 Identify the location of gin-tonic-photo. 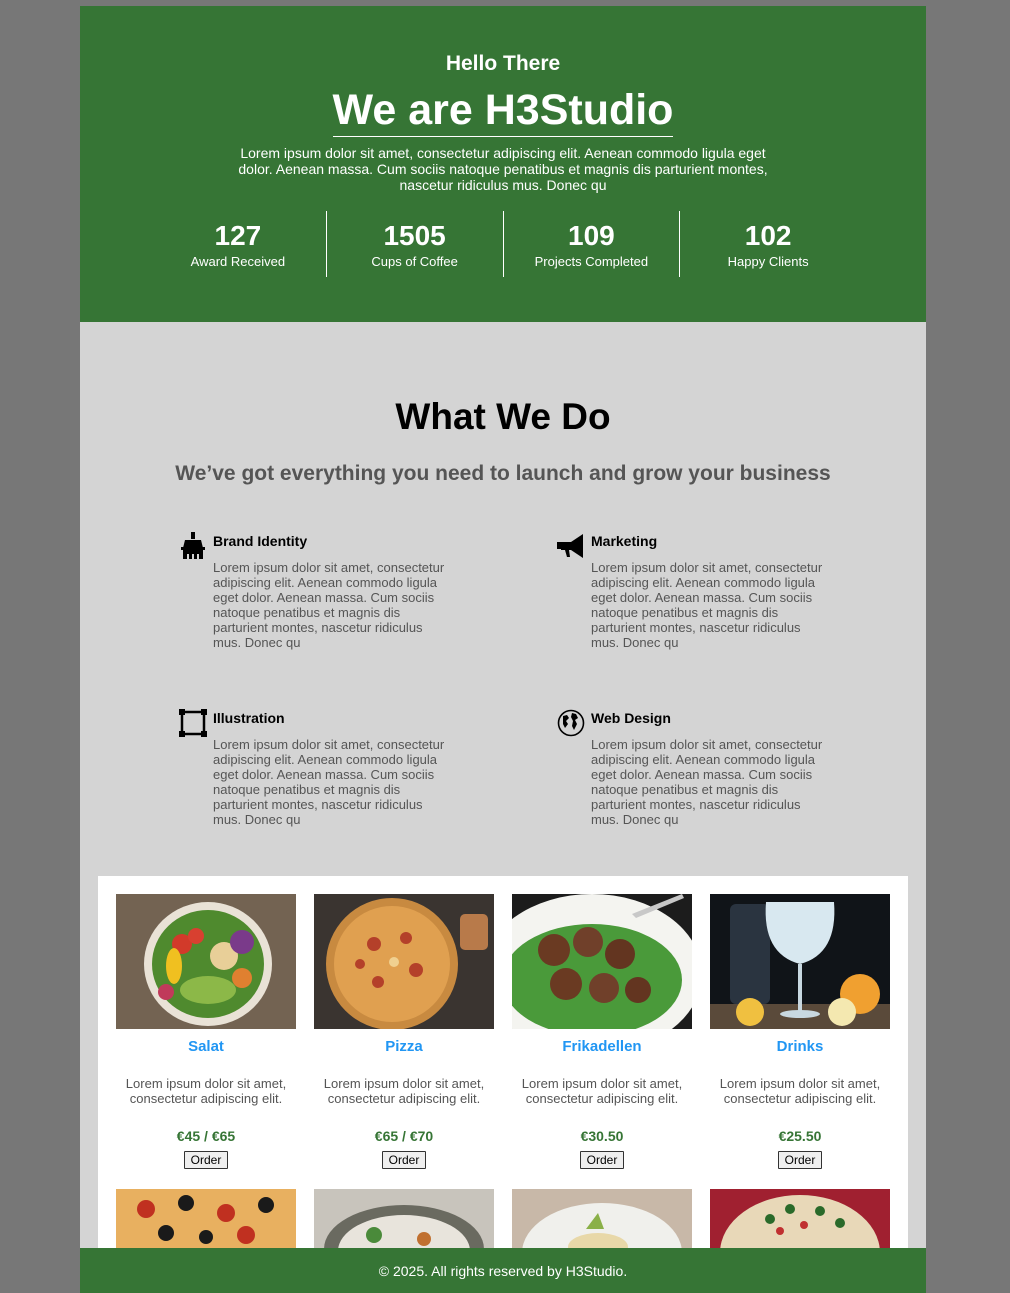
(800, 961).